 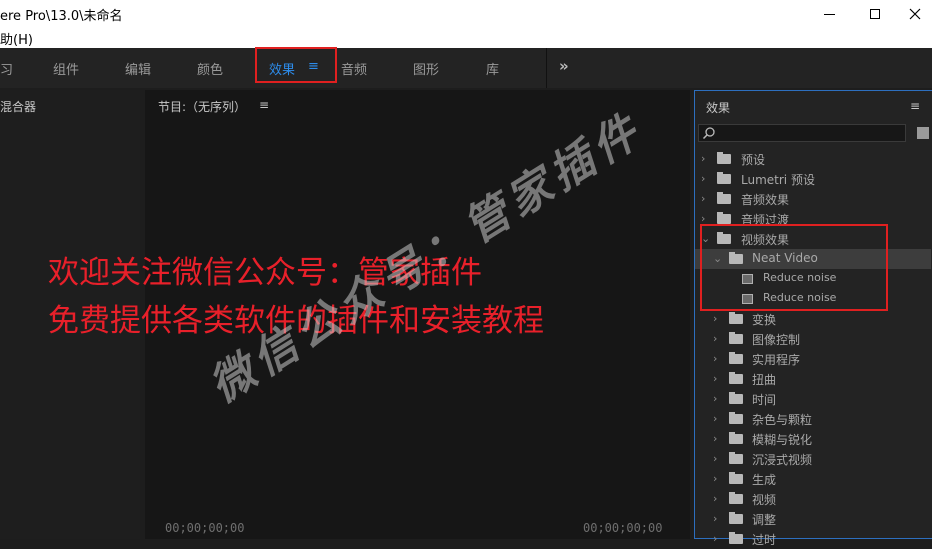 I want to click on tree-item: › 变换, so click(x=813, y=319).